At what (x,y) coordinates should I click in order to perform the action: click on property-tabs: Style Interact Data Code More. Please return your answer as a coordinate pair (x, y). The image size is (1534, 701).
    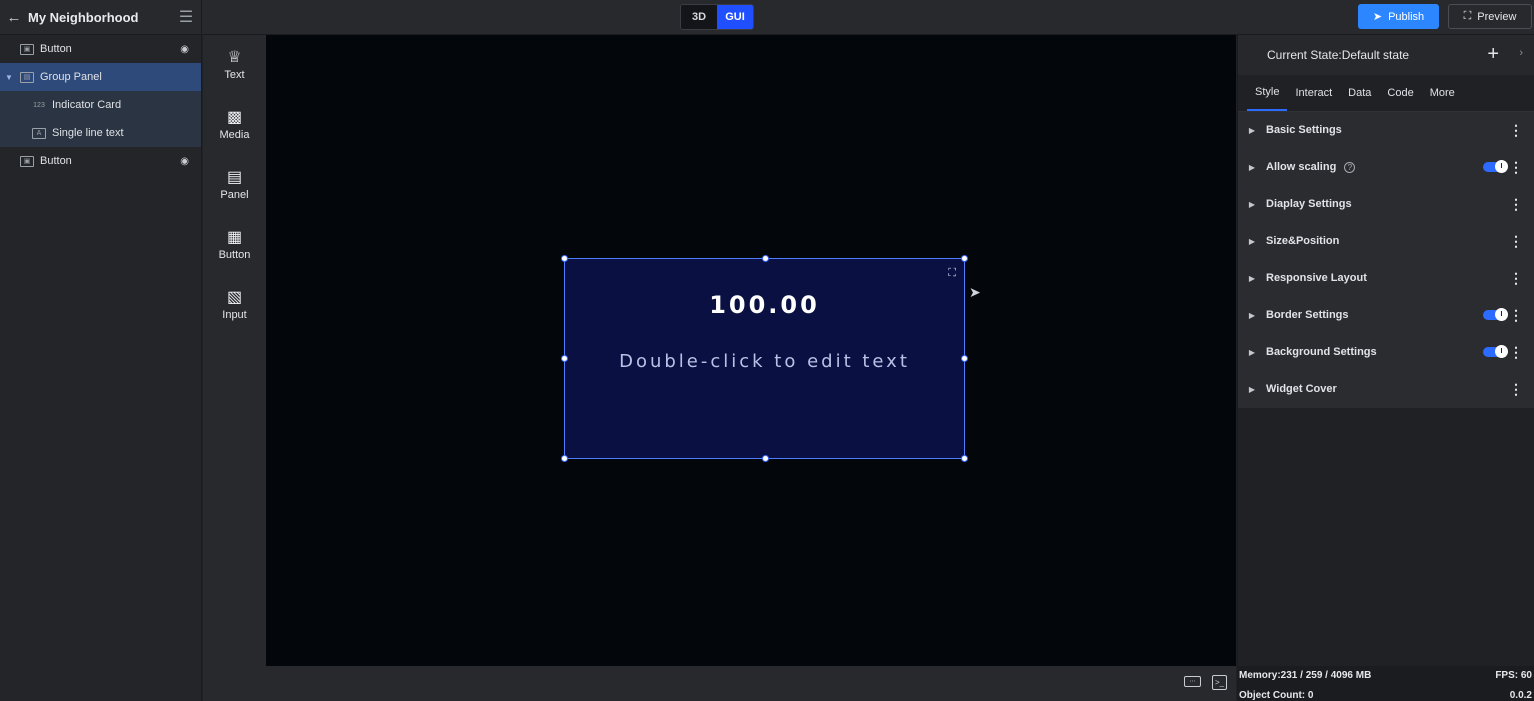
    Looking at the image, I should click on (1386, 93).